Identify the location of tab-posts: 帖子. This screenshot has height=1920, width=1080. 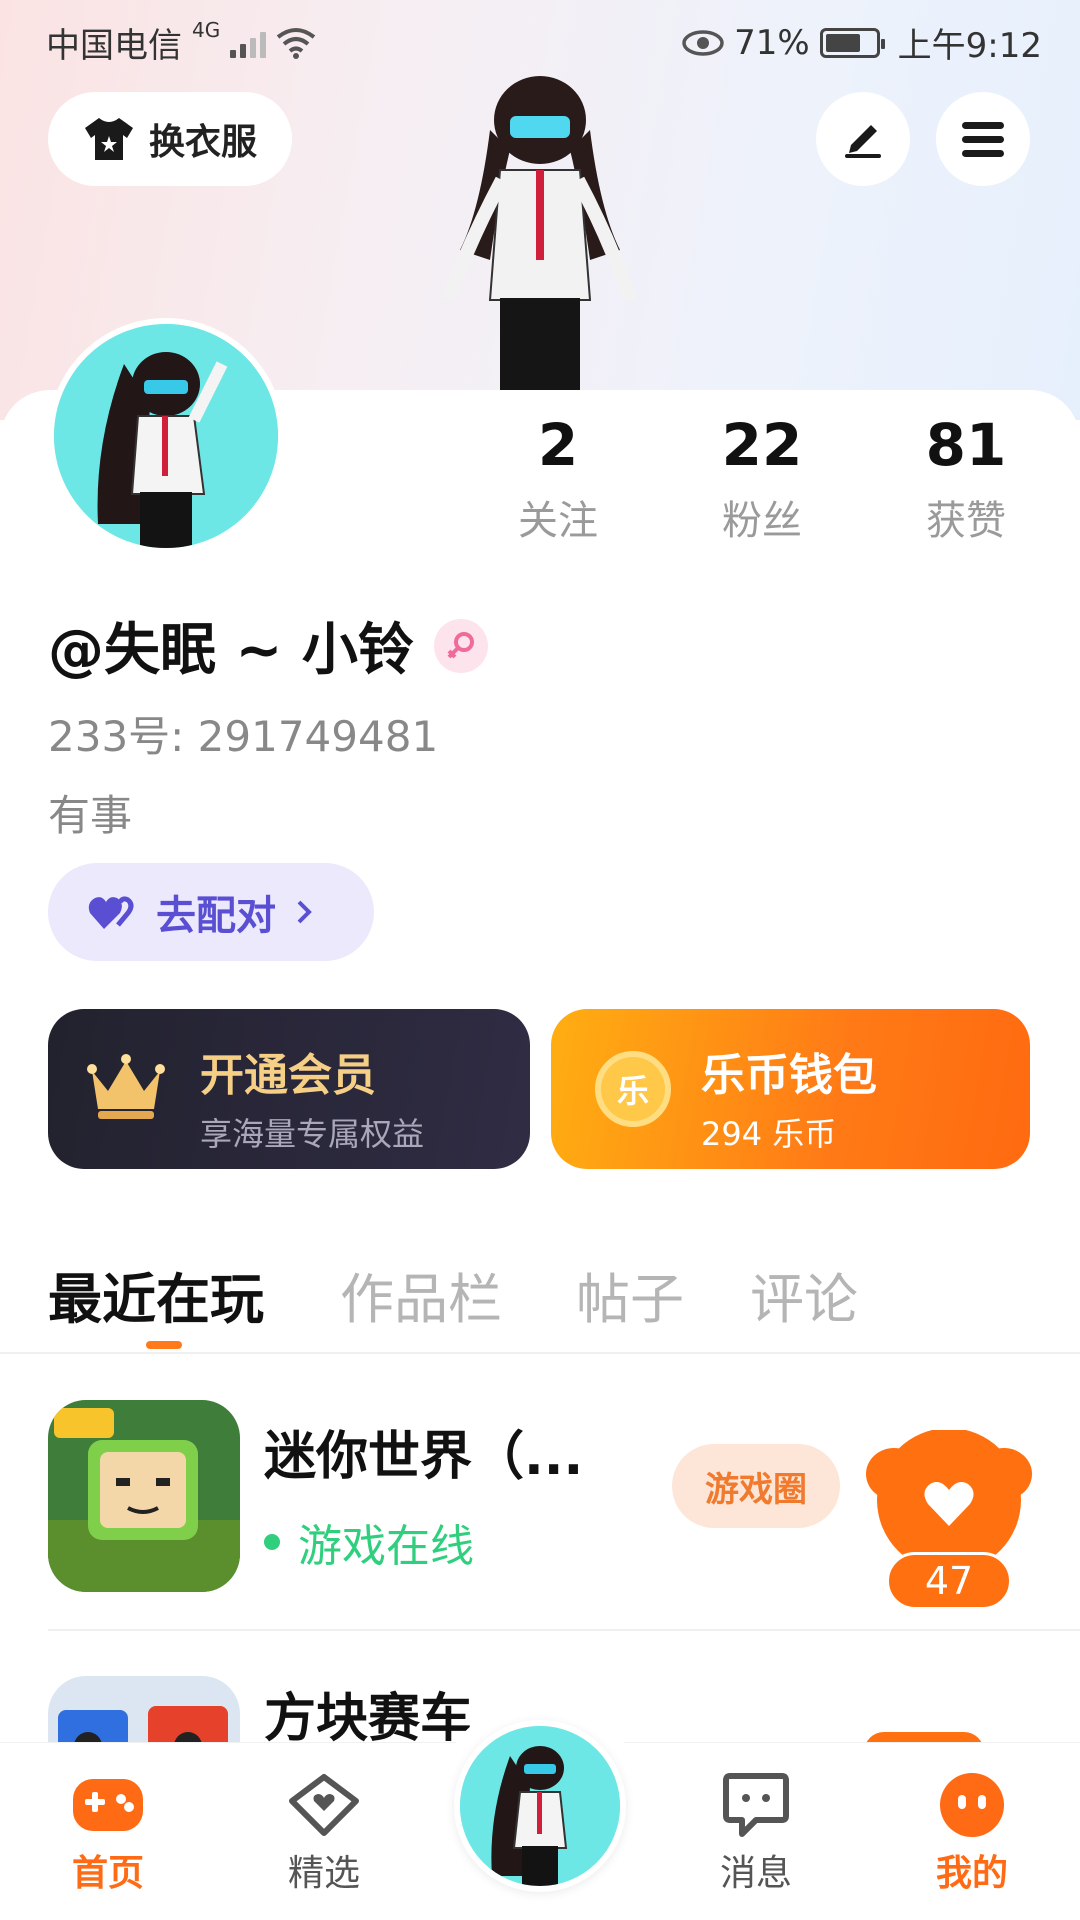
(630, 1294).